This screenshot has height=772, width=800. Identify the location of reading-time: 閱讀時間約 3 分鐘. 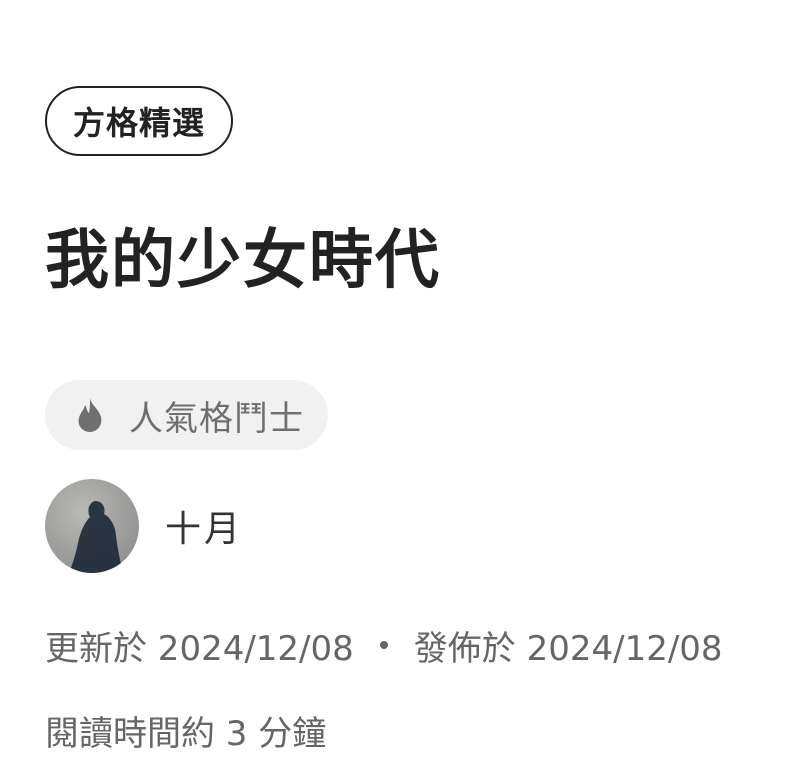
(186, 733).